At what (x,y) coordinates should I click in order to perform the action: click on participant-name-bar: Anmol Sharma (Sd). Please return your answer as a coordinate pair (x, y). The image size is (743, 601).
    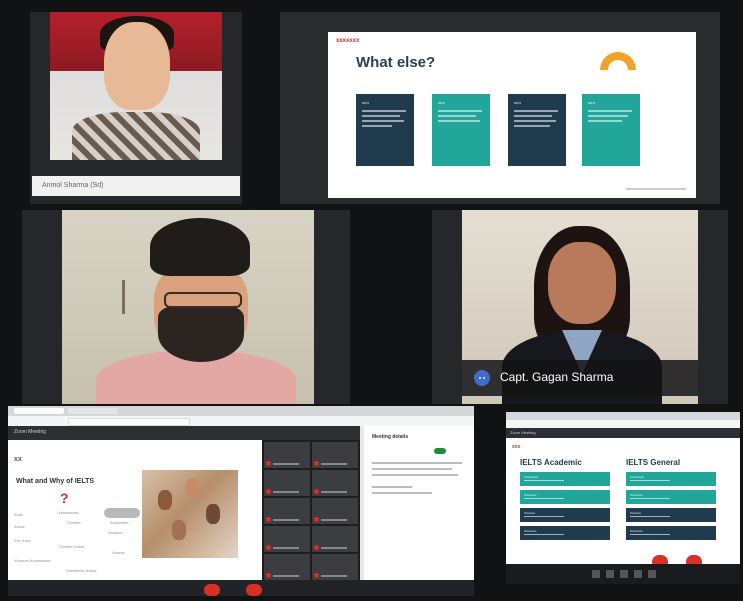
    Looking at the image, I should click on (136, 186).